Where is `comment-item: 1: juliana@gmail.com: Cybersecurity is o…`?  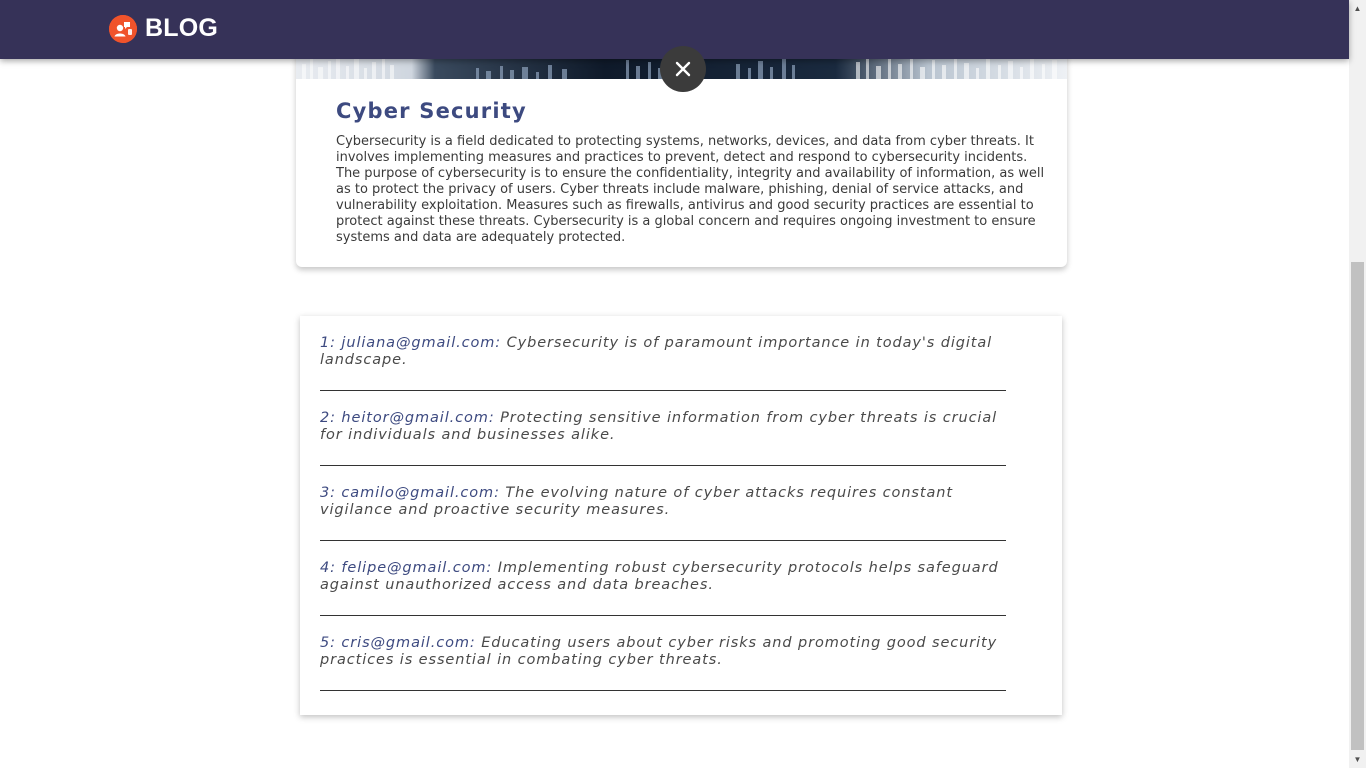 comment-item: 1: juliana@gmail.com: Cybersecurity is o… is located at coordinates (663, 353).